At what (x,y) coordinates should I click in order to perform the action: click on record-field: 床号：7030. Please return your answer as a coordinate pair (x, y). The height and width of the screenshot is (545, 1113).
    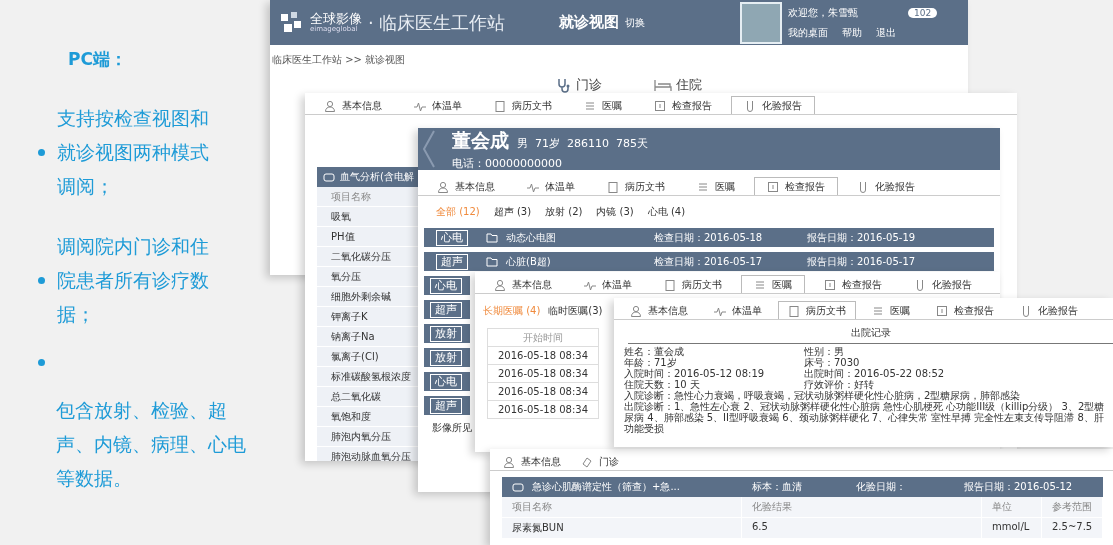
    Looking at the image, I should click on (894, 362).